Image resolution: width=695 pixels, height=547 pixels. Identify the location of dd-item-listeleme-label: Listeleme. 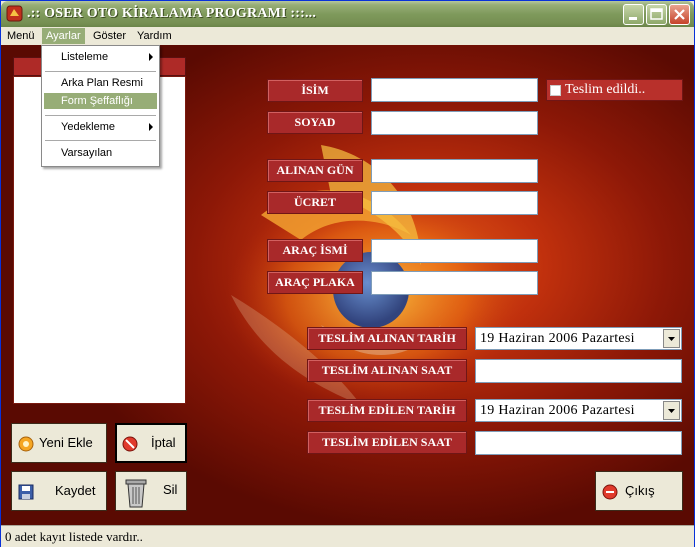
(85, 57).